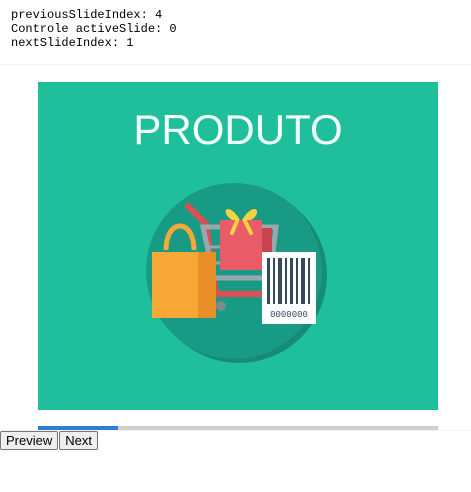 The image size is (471, 492). What do you see at coordinates (78, 440) in the screenshot?
I see `next-button: Next` at bounding box center [78, 440].